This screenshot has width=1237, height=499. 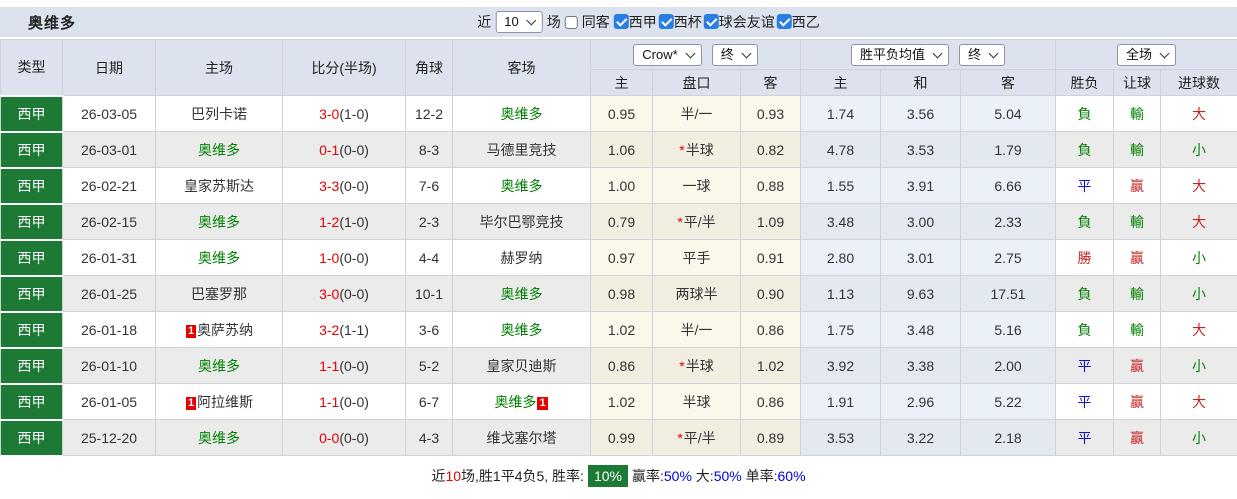 I want to click on asian-odds-time-value: 终, so click(x=727, y=54).